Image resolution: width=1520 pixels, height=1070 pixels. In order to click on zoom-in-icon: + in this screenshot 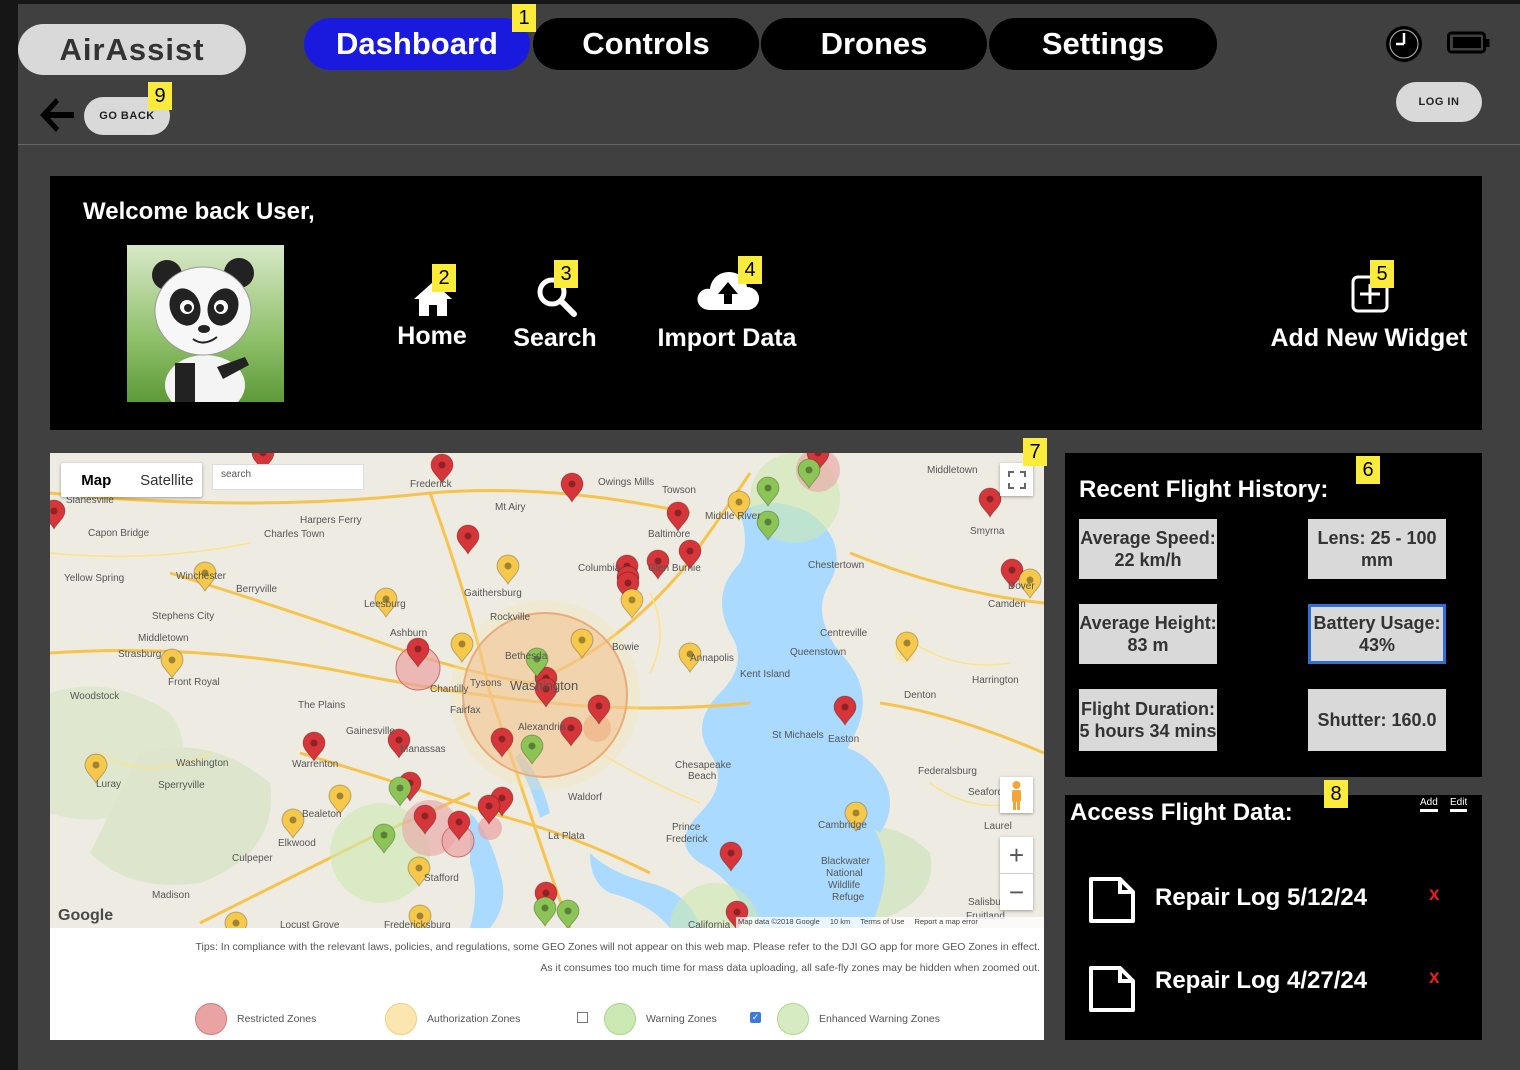, I will do `click(1016, 855)`.